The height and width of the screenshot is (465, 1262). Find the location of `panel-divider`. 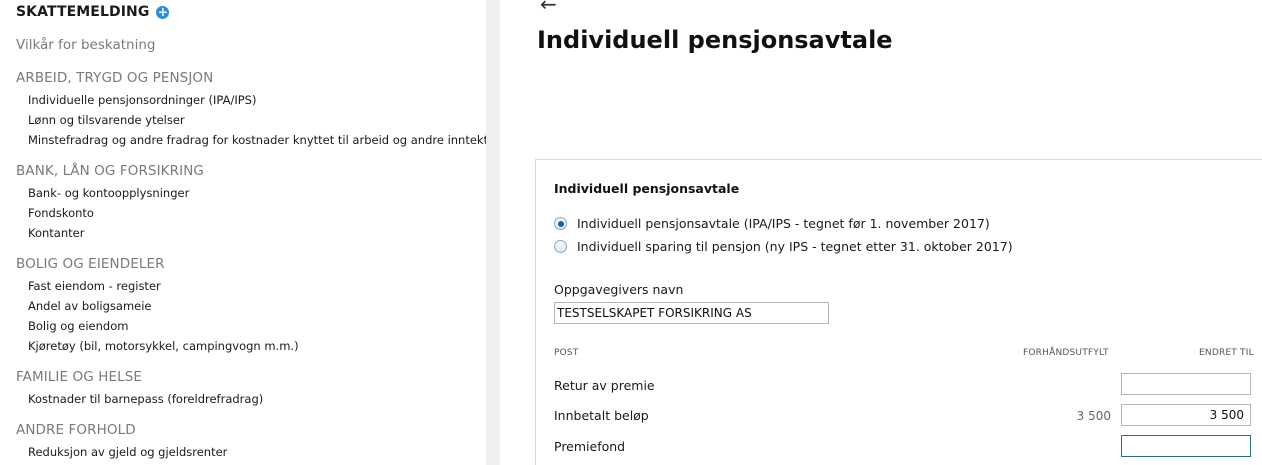

panel-divider is located at coordinates (493, 232).